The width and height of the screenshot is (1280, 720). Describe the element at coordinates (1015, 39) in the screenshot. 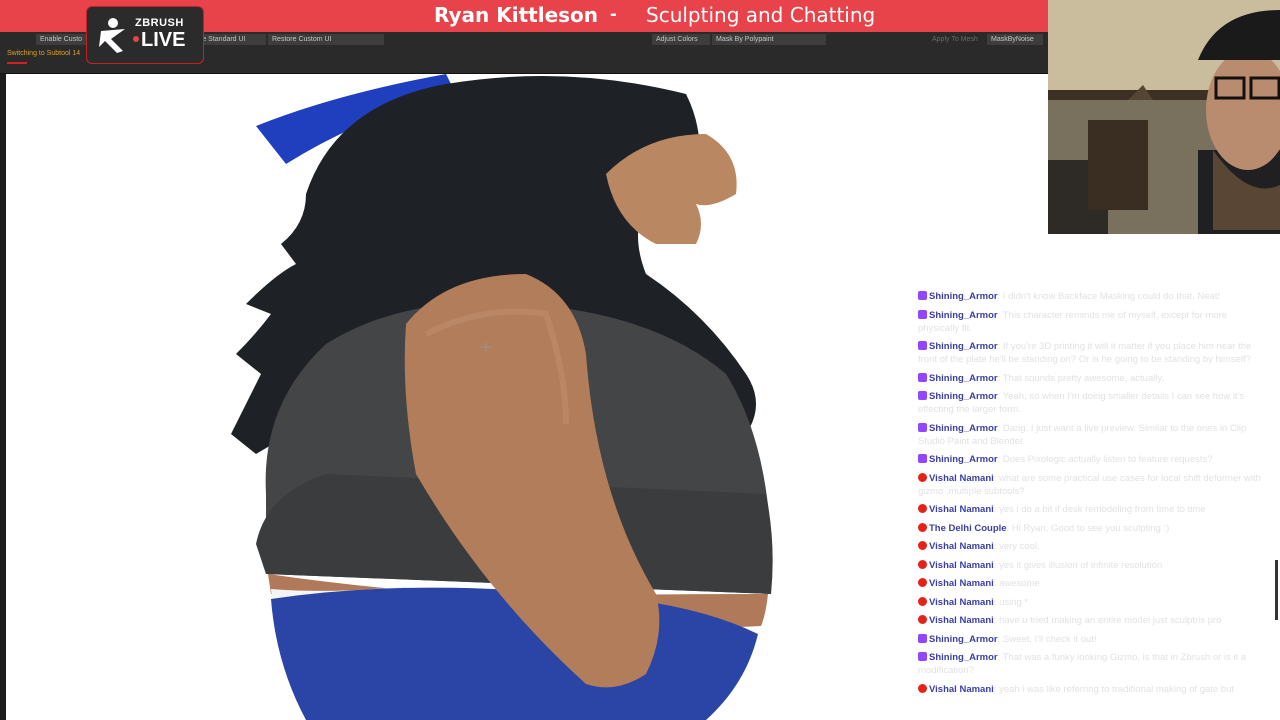

I see `mask-by-noise-button: MaskByNoise` at that location.